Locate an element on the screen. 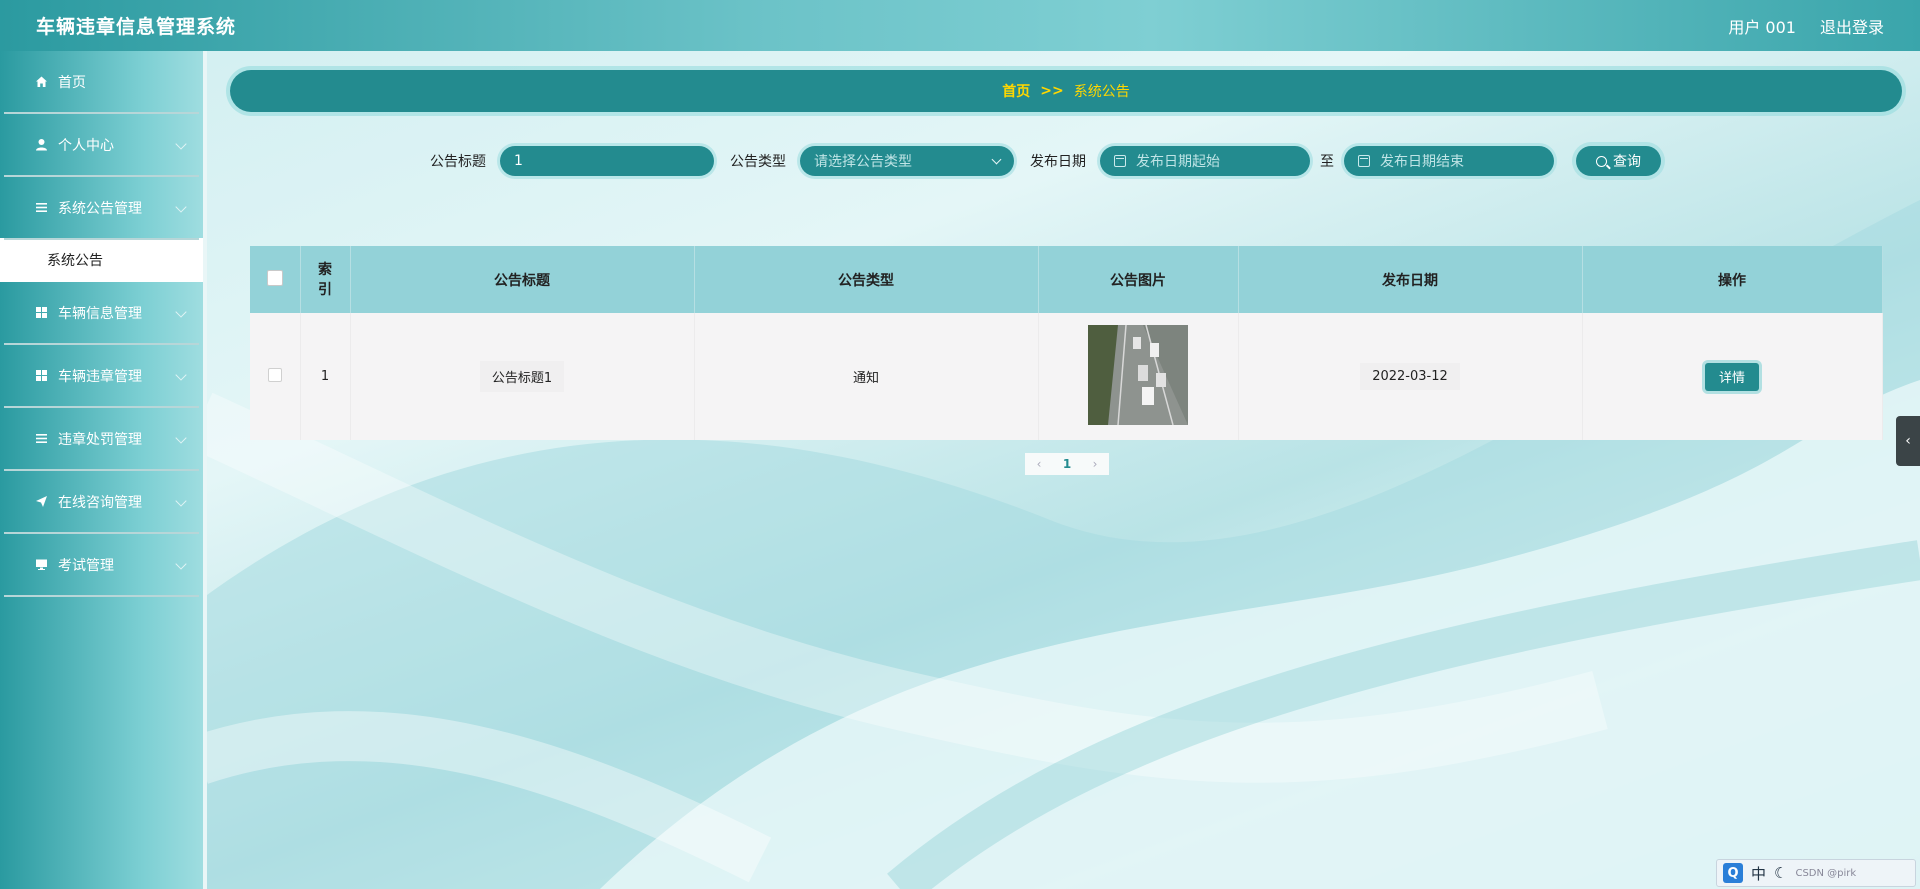 The height and width of the screenshot is (889, 1920). send-icon is located at coordinates (41, 502).